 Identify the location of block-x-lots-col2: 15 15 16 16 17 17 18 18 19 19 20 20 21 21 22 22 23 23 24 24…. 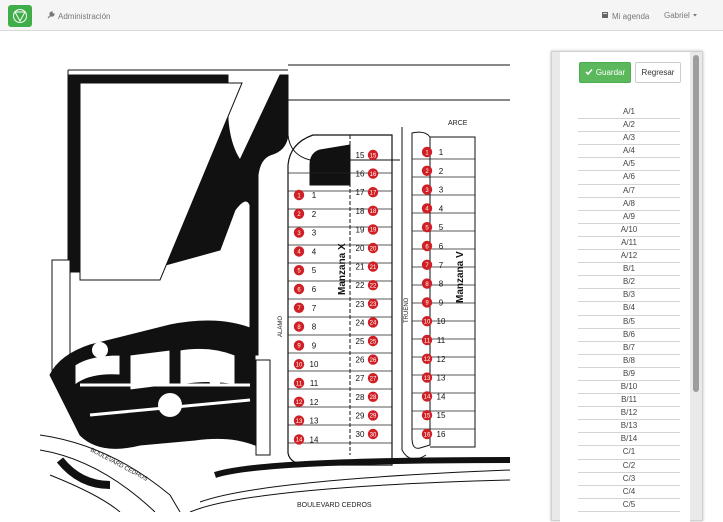
(367, 294).